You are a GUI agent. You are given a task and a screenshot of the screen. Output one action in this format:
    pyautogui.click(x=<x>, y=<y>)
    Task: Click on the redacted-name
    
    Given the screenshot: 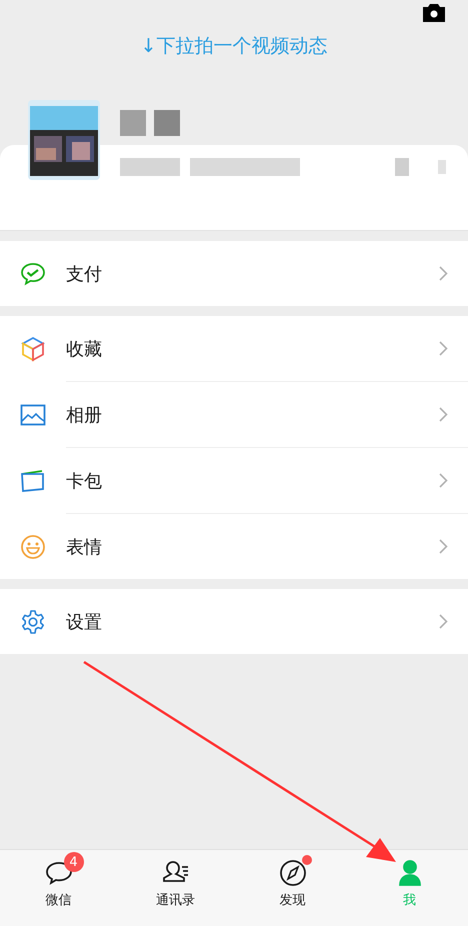 What is the action you would take?
    pyautogui.click(x=150, y=123)
    